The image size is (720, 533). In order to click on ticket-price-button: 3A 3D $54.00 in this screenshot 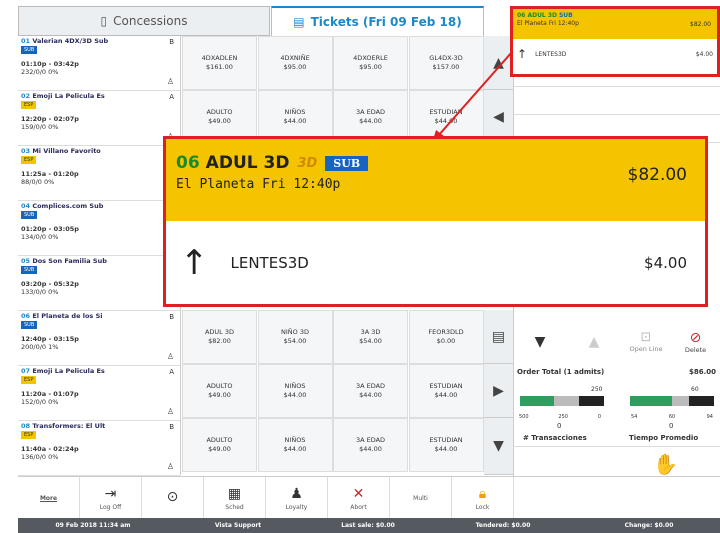, I will do `click(370, 337)`.